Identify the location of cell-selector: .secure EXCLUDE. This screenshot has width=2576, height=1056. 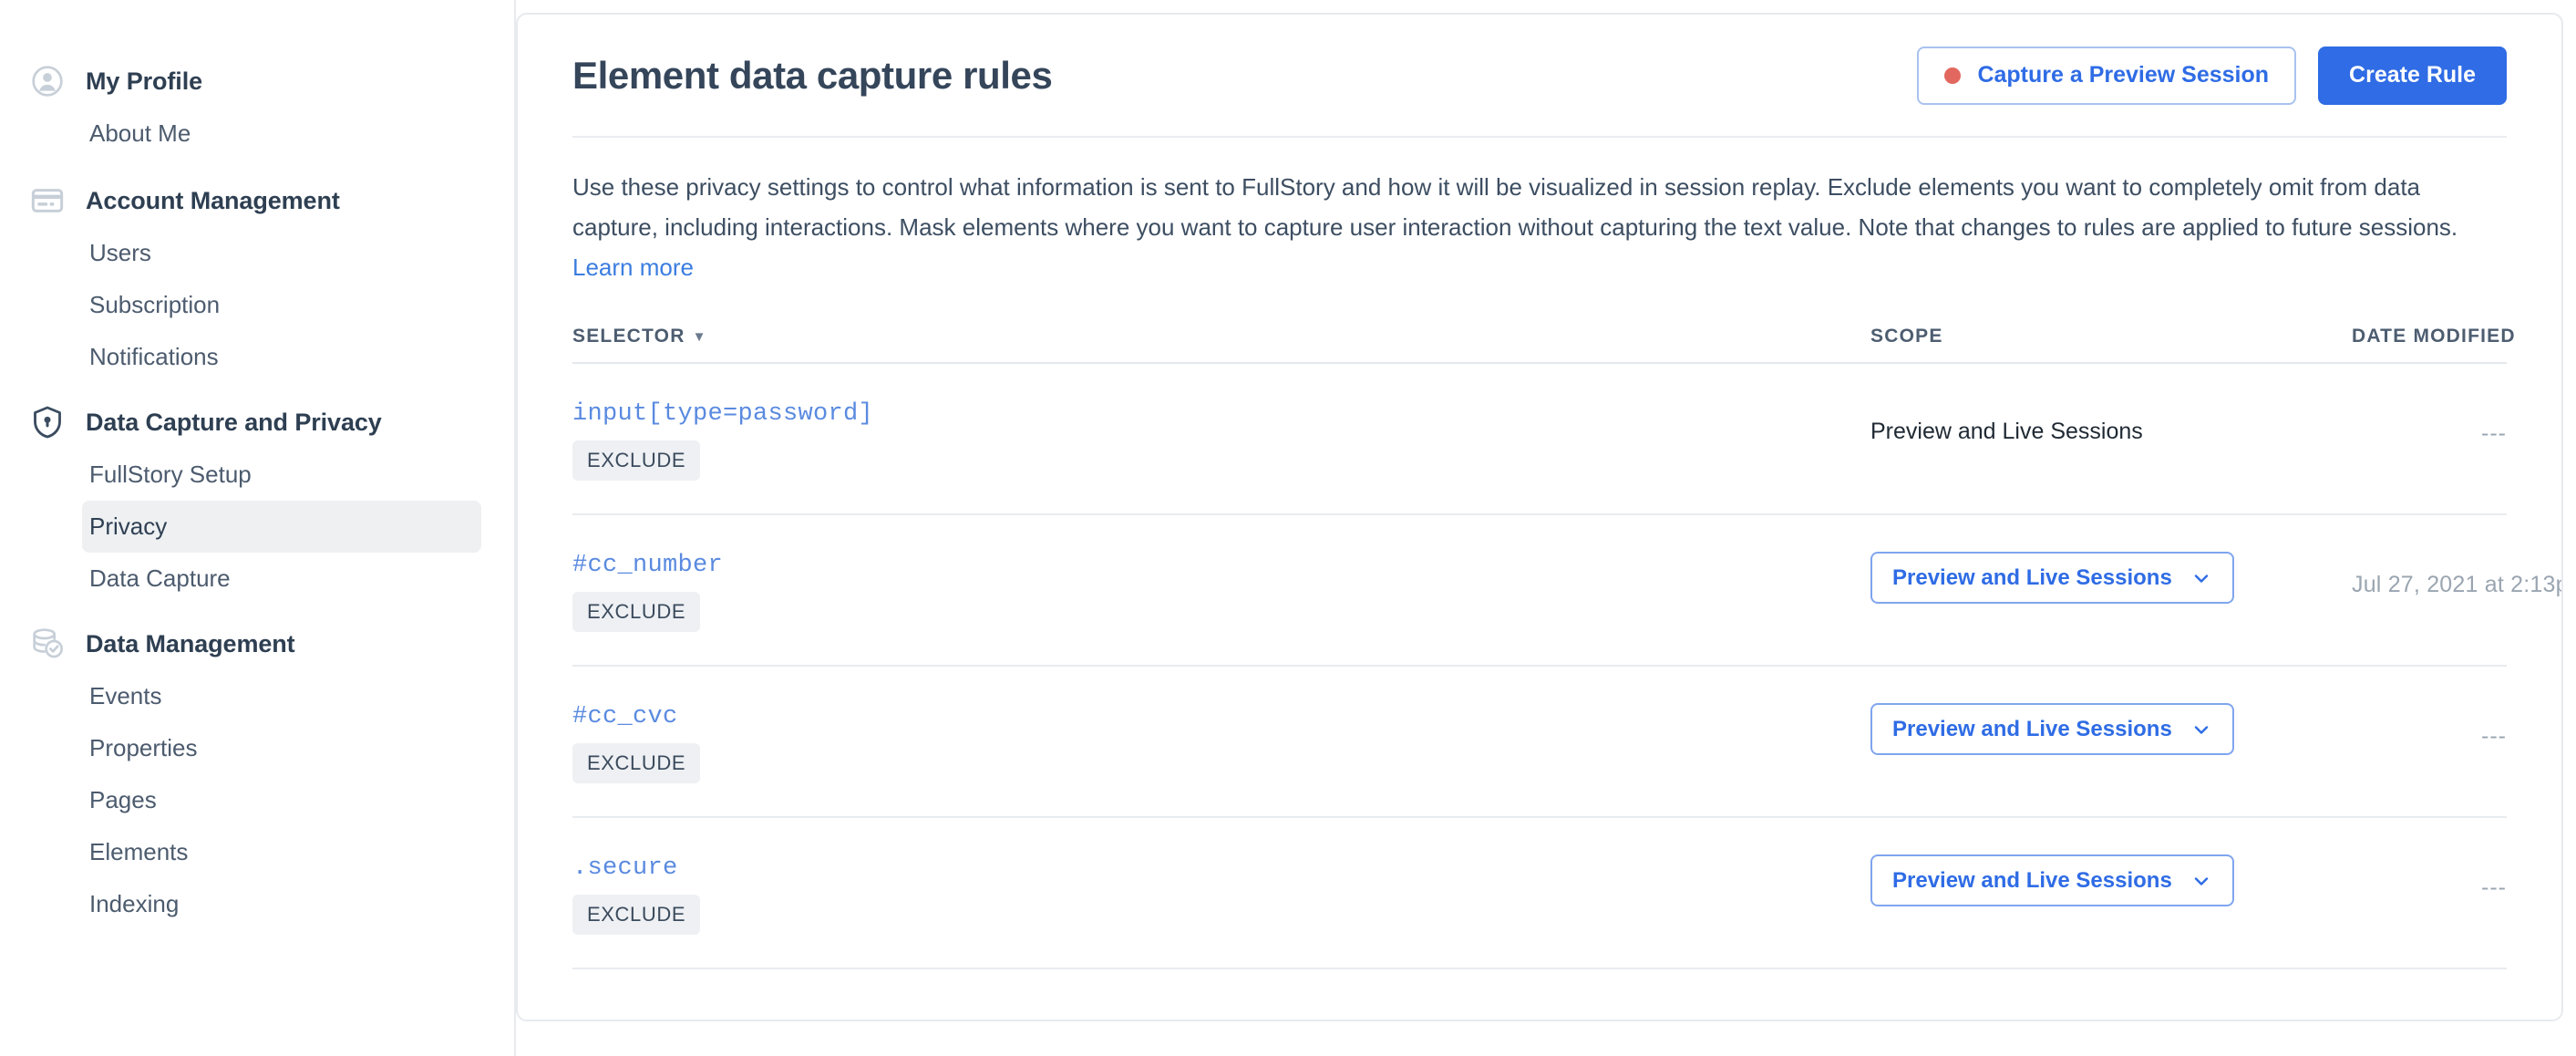
(1221, 895).